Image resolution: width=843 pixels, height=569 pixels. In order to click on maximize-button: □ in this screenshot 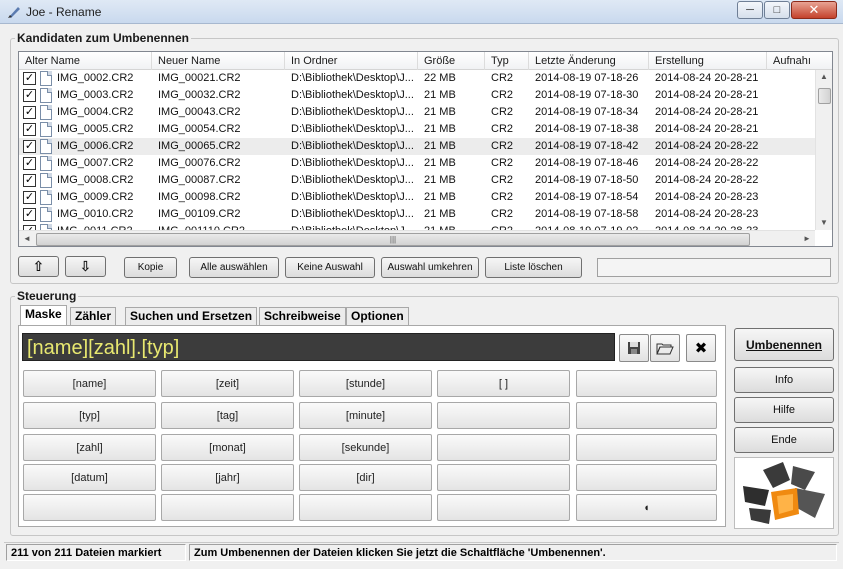, I will do `click(777, 10)`.